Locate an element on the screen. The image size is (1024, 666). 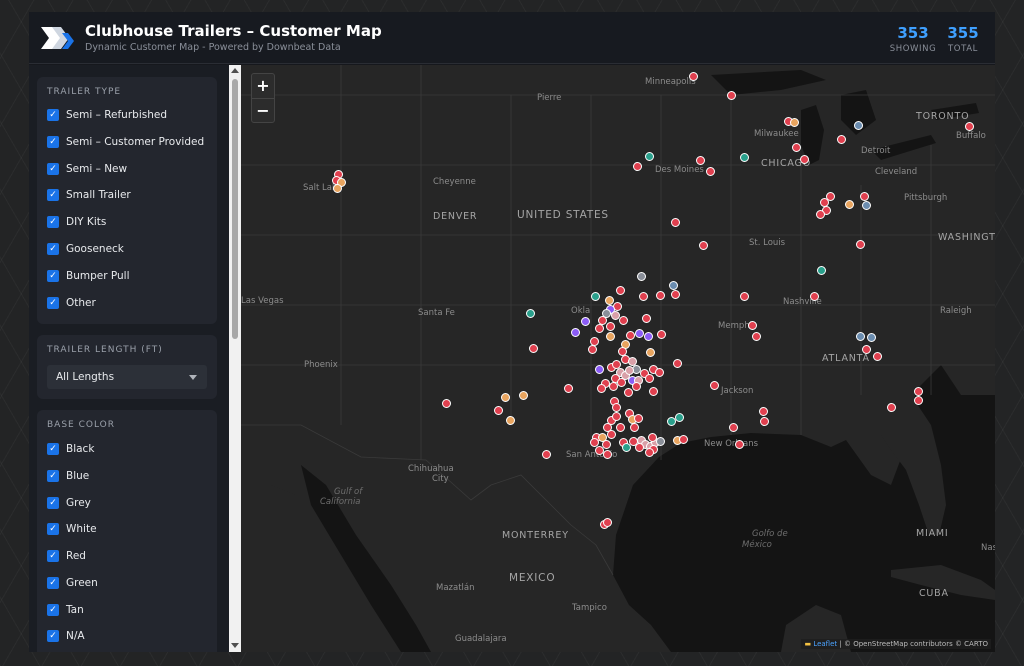
checkbox-green: ✓ Green is located at coordinates (72, 583).